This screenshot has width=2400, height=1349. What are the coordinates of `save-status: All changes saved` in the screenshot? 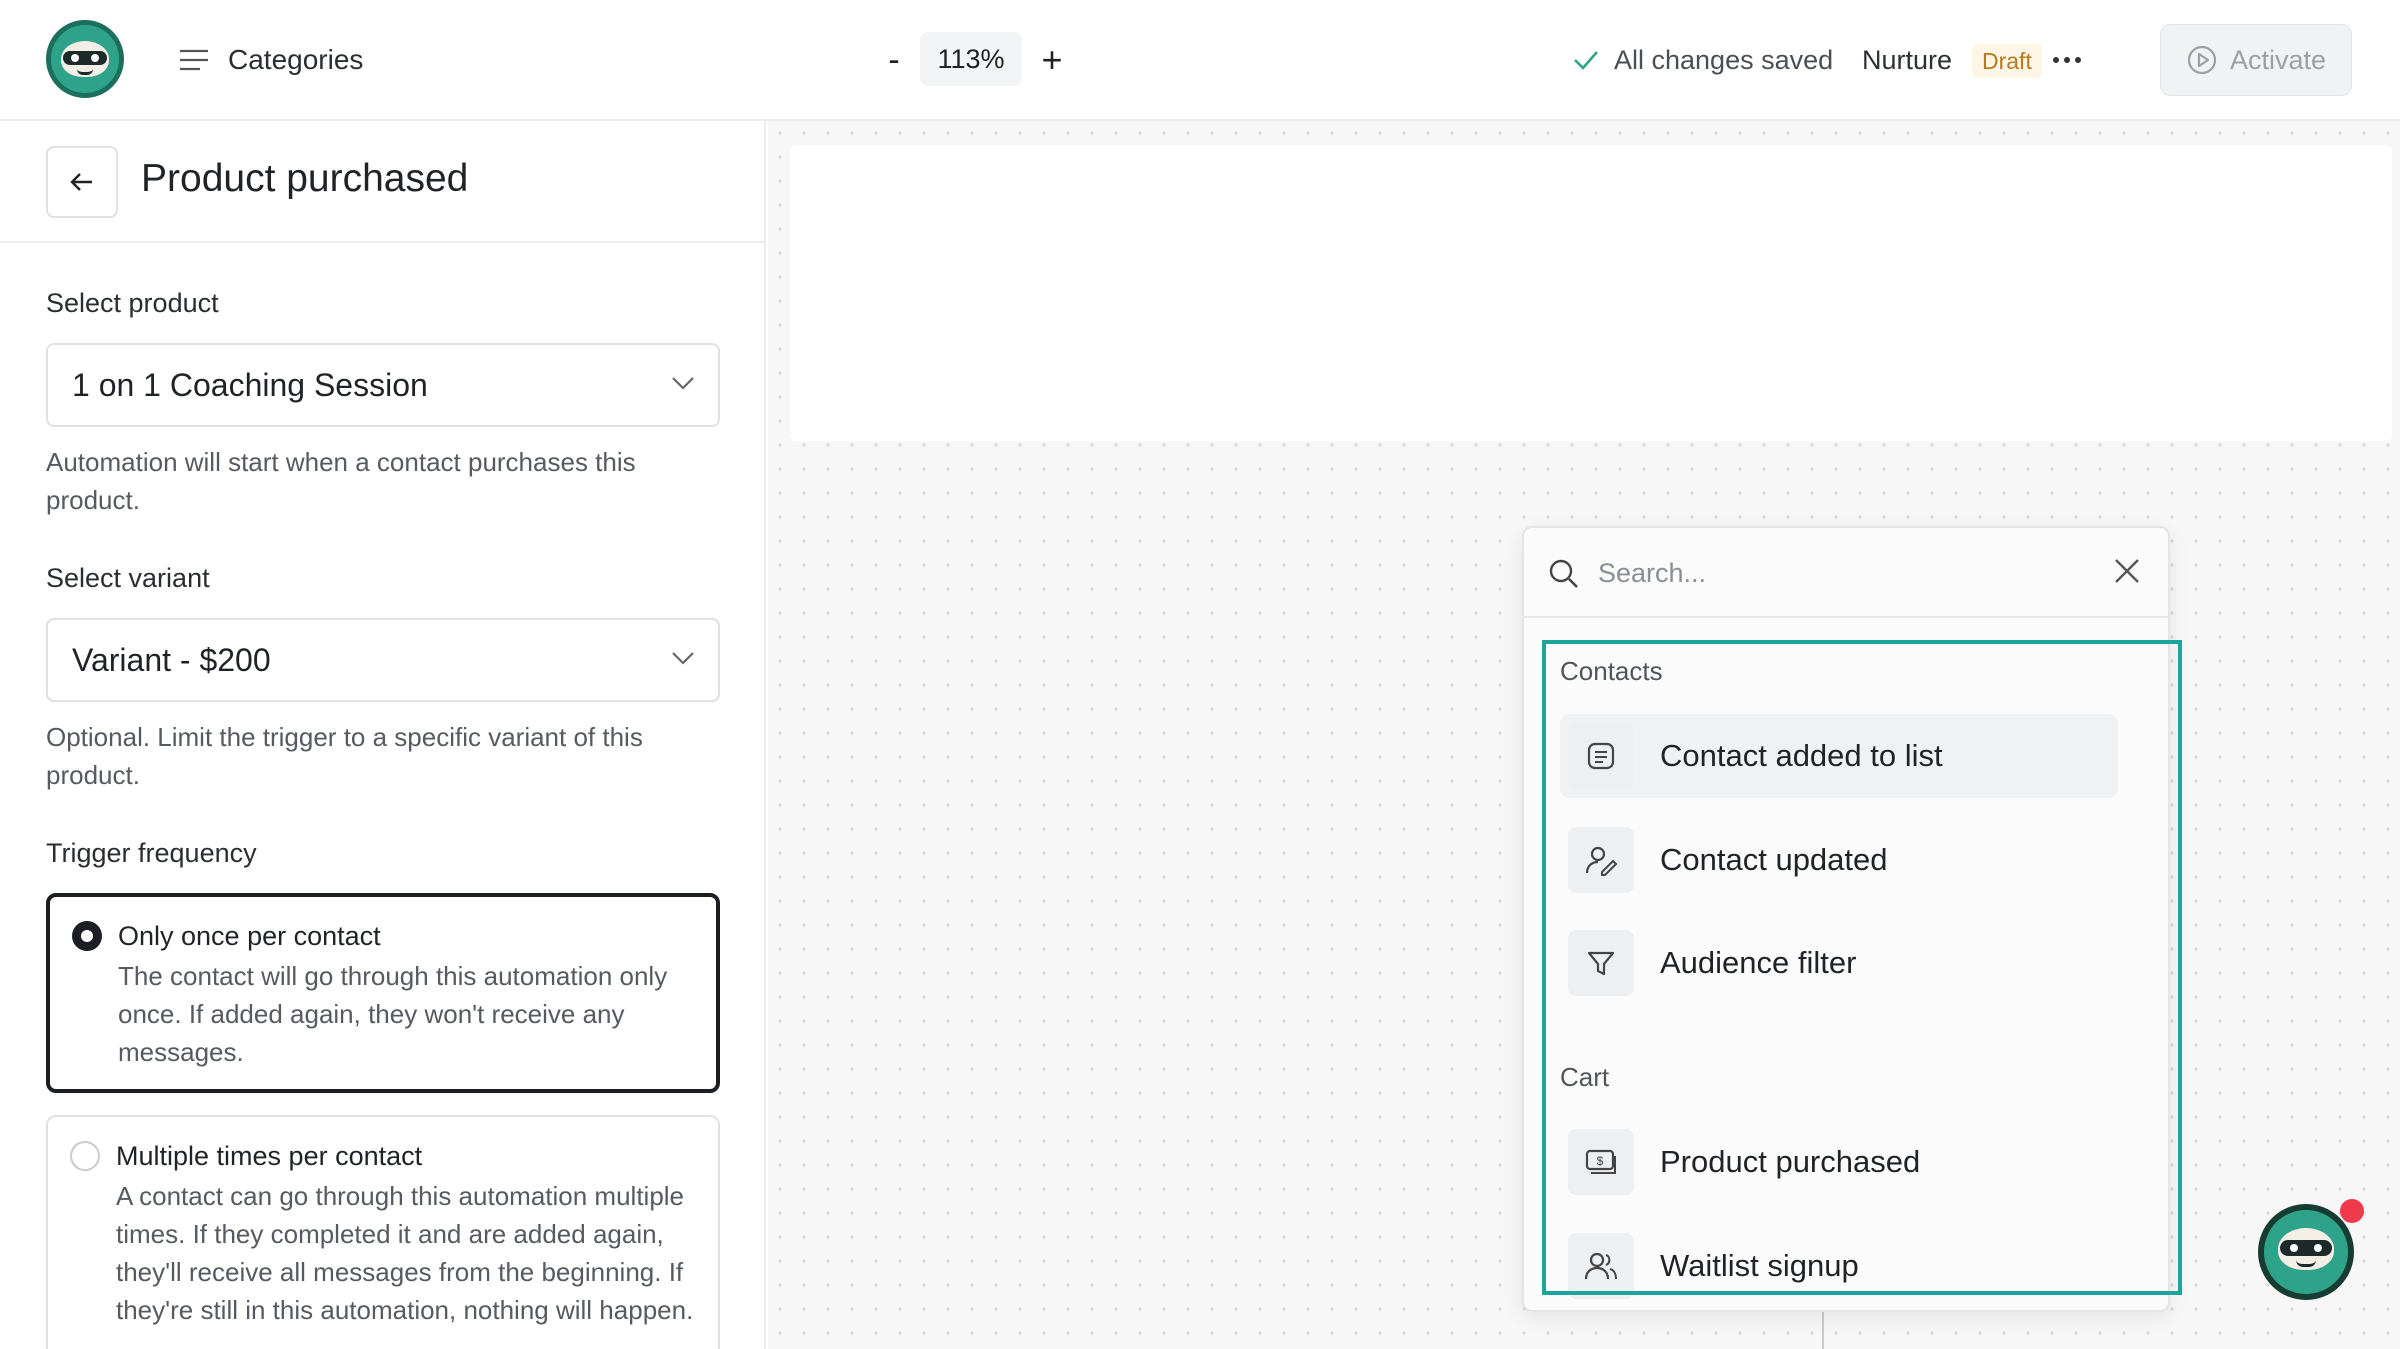 It's located at (1702, 60).